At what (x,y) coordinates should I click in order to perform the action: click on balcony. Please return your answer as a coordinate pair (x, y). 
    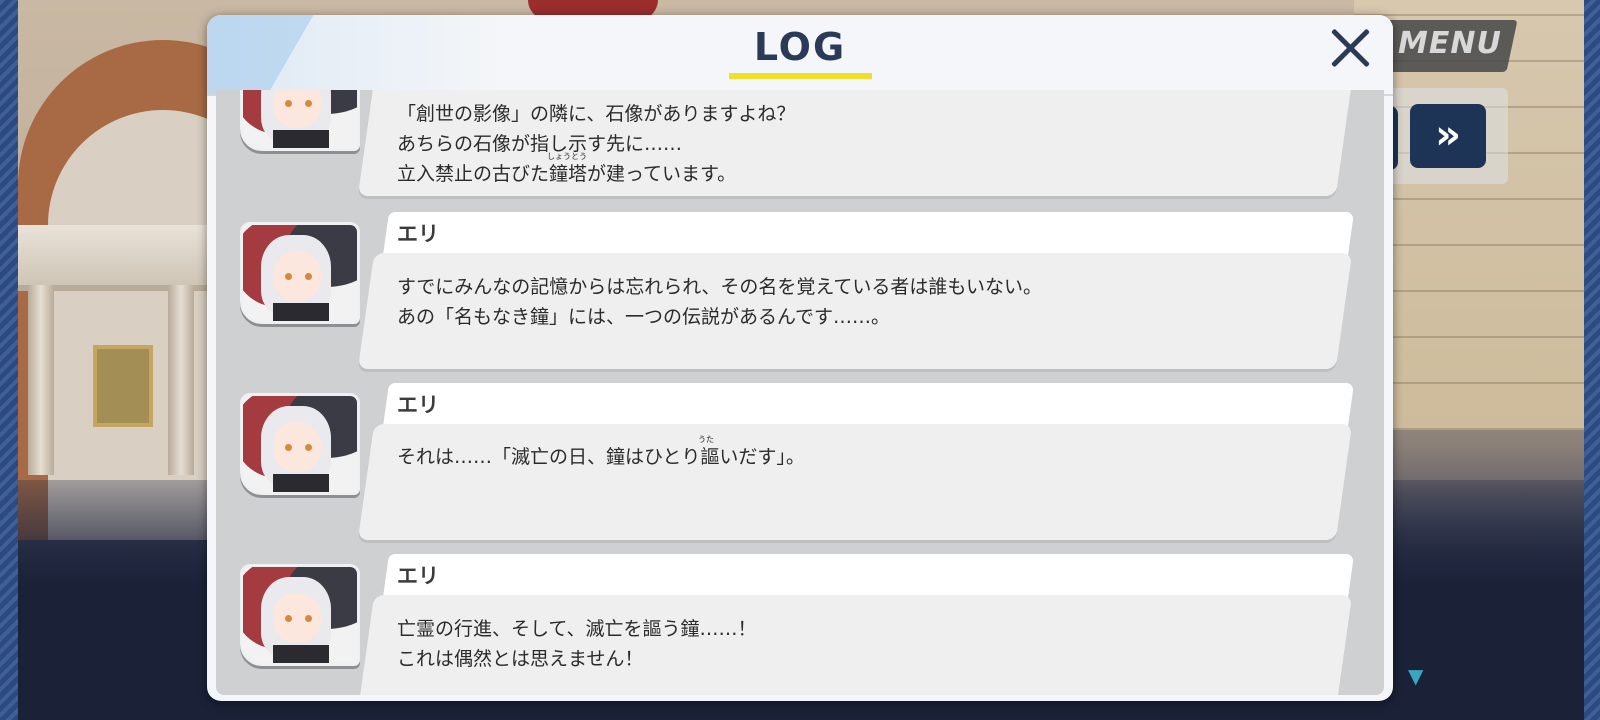
    Looking at the image, I should click on (128, 258).